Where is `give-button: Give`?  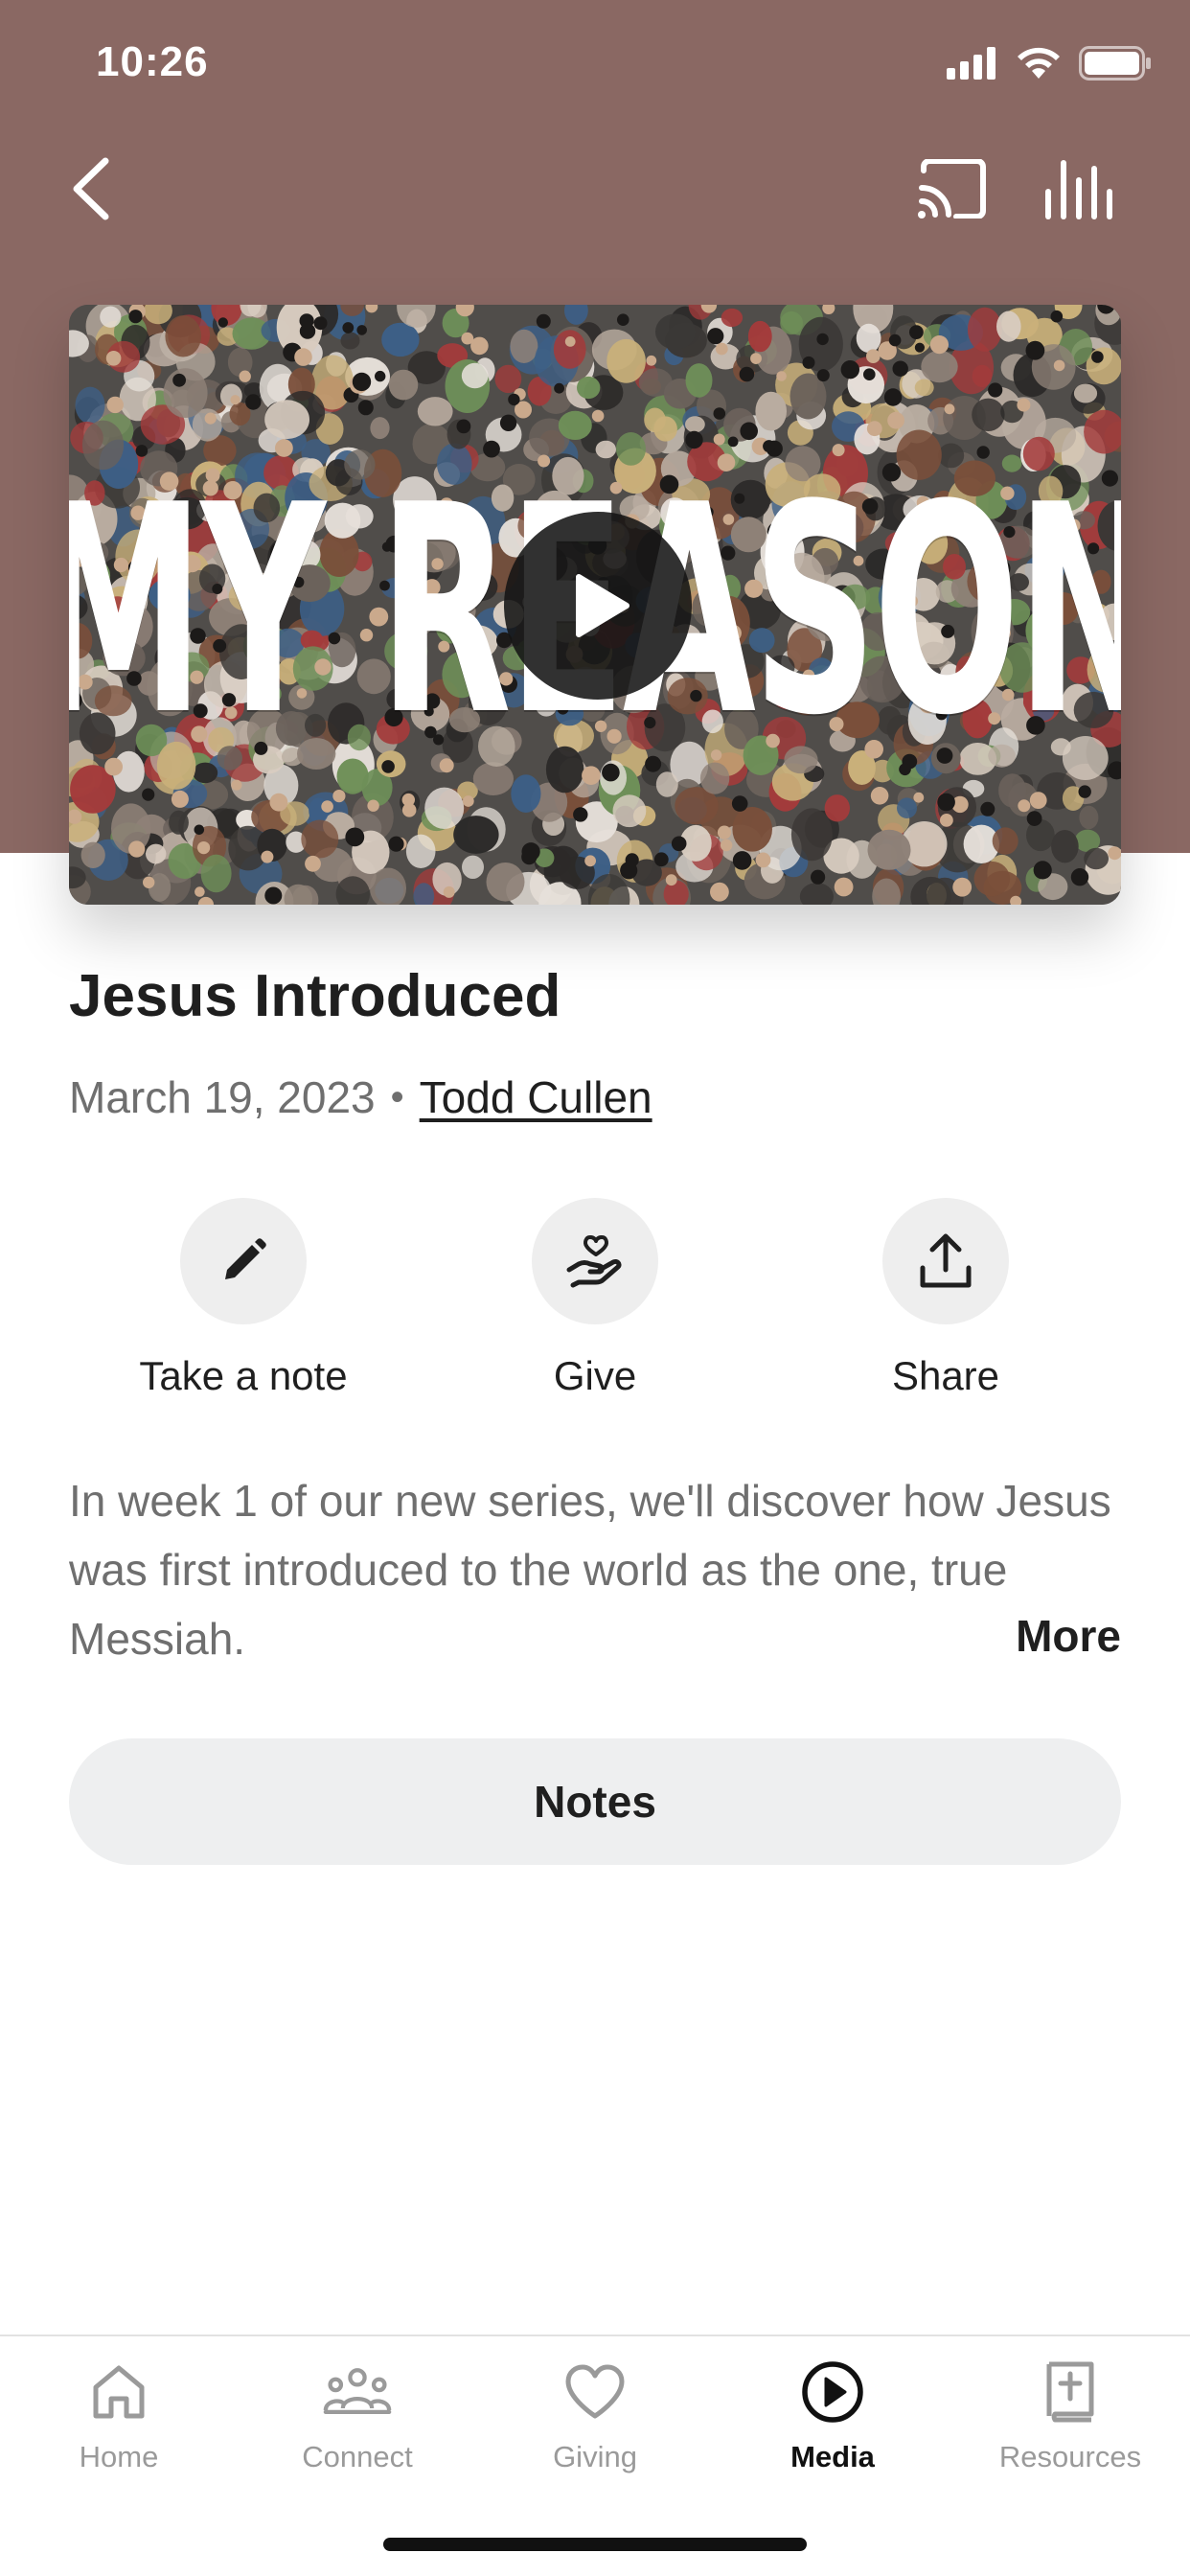
give-button: Give is located at coordinates (595, 1308).